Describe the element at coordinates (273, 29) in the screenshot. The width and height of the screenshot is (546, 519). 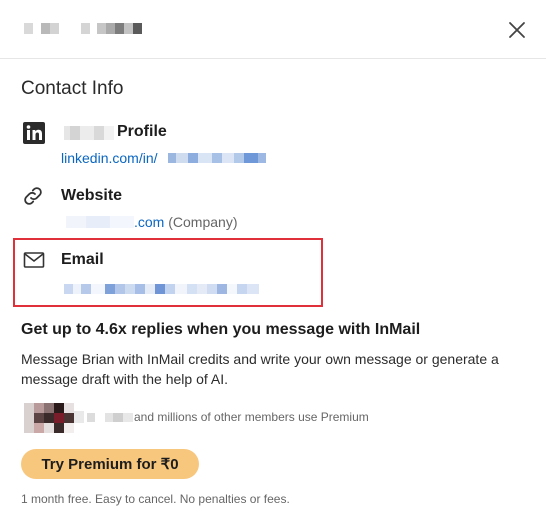
I see `modal-header` at that location.